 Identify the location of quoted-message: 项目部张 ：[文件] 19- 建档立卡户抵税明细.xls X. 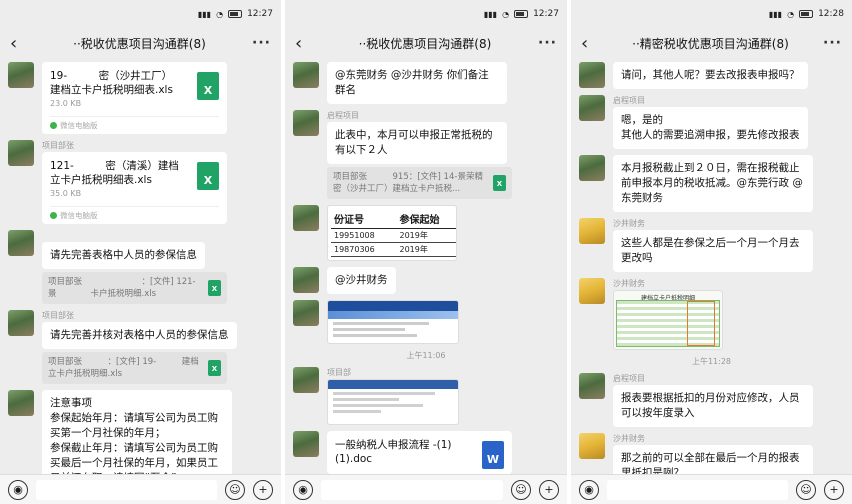
(134, 368).